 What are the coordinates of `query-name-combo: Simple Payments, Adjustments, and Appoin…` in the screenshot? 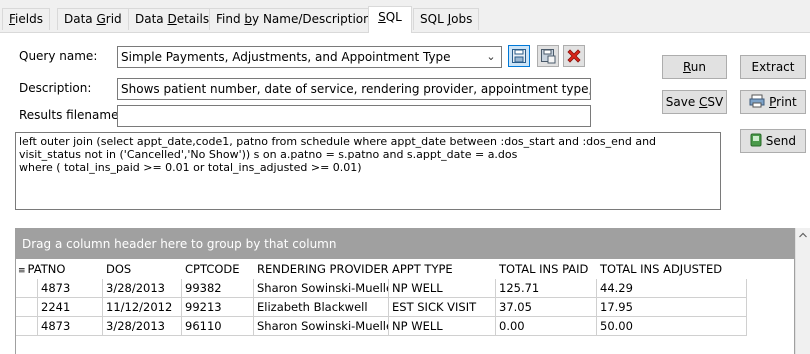 It's located at (309, 57).